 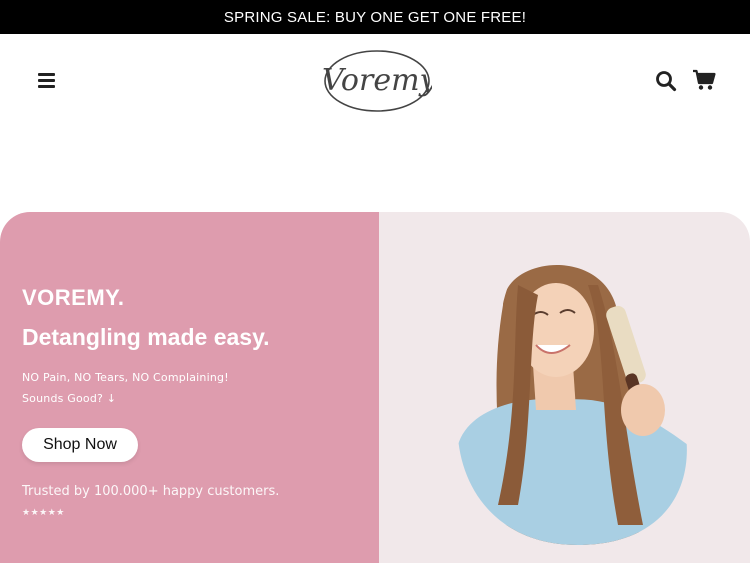 What do you see at coordinates (125, 377) in the screenshot?
I see `hero-subline-1: NO Pain, NO Tears, NO Complaining!` at bounding box center [125, 377].